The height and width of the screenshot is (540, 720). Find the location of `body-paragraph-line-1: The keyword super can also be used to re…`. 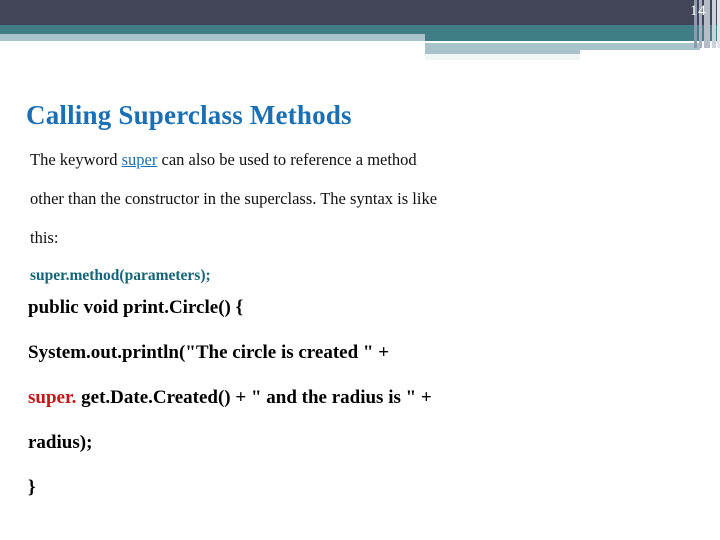

body-paragraph-line-1: The keyword super can also be used to re… is located at coordinates (360, 159).